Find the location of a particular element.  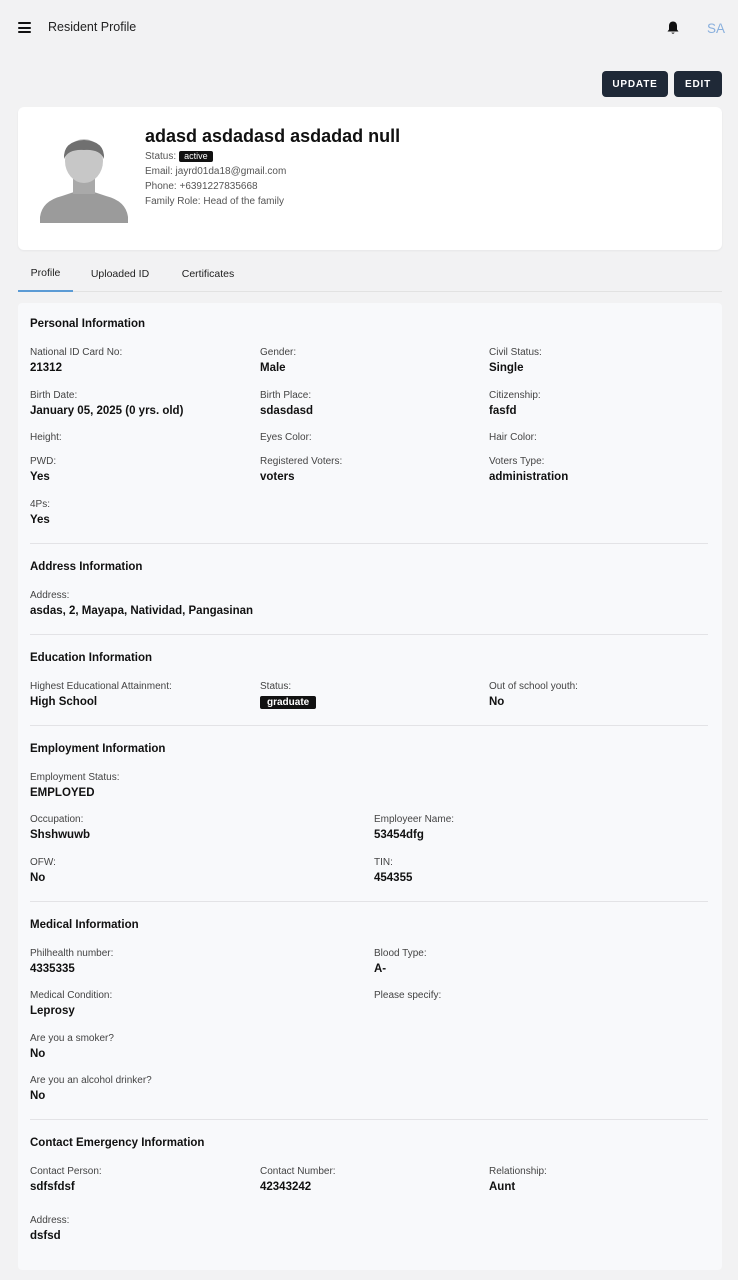

birth-place-field: Birth Place: sdasdasd is located at coordinates (287, 403).